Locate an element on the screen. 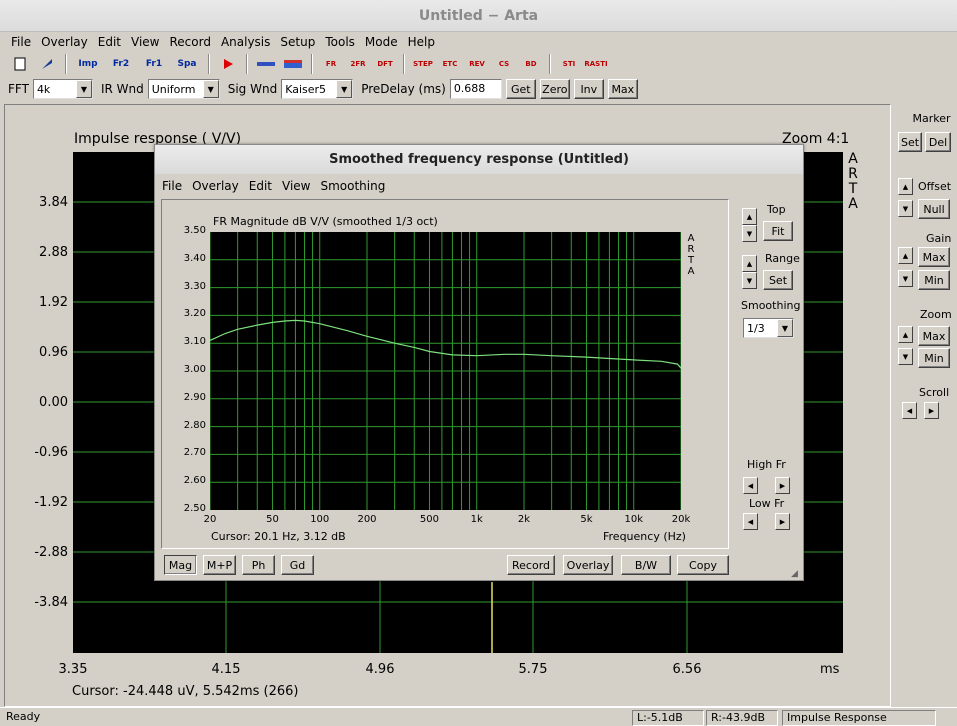 The image size is (957, 726). mp-button: M+P is located at coordinates (219, 565).